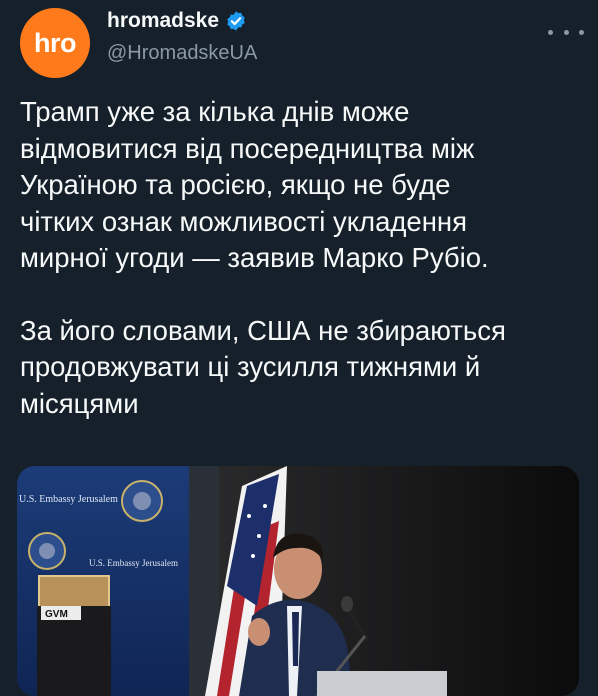 The image size is (598, 696). I want to click on name-row: hromadske, so click(177, 21).